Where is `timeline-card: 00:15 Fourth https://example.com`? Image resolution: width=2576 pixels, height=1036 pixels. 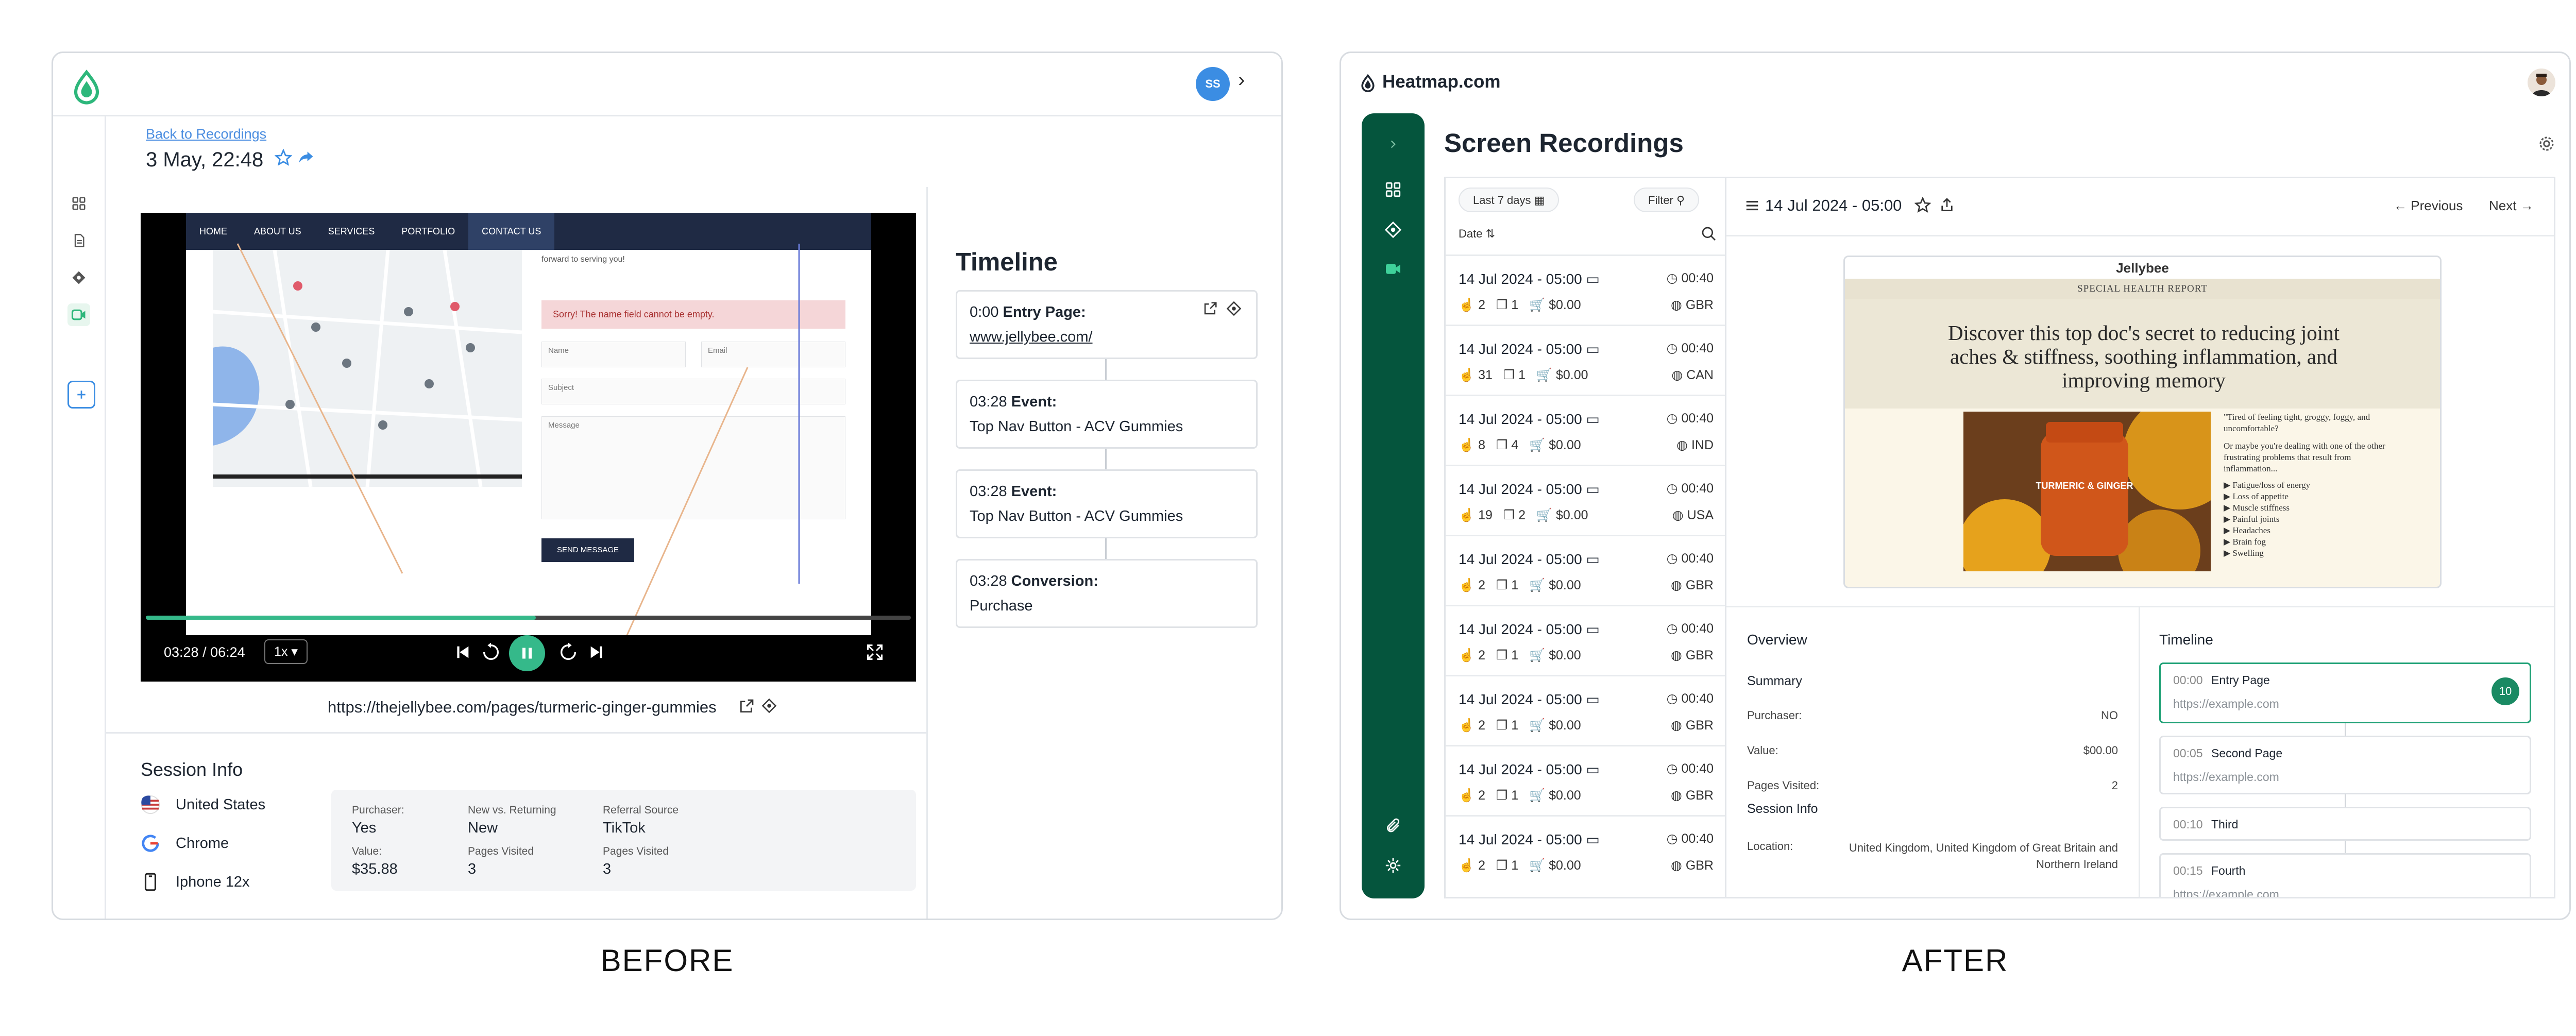 timeline-card: 00:15 Fourth https://example.com is located at coordinates (2345, 875).